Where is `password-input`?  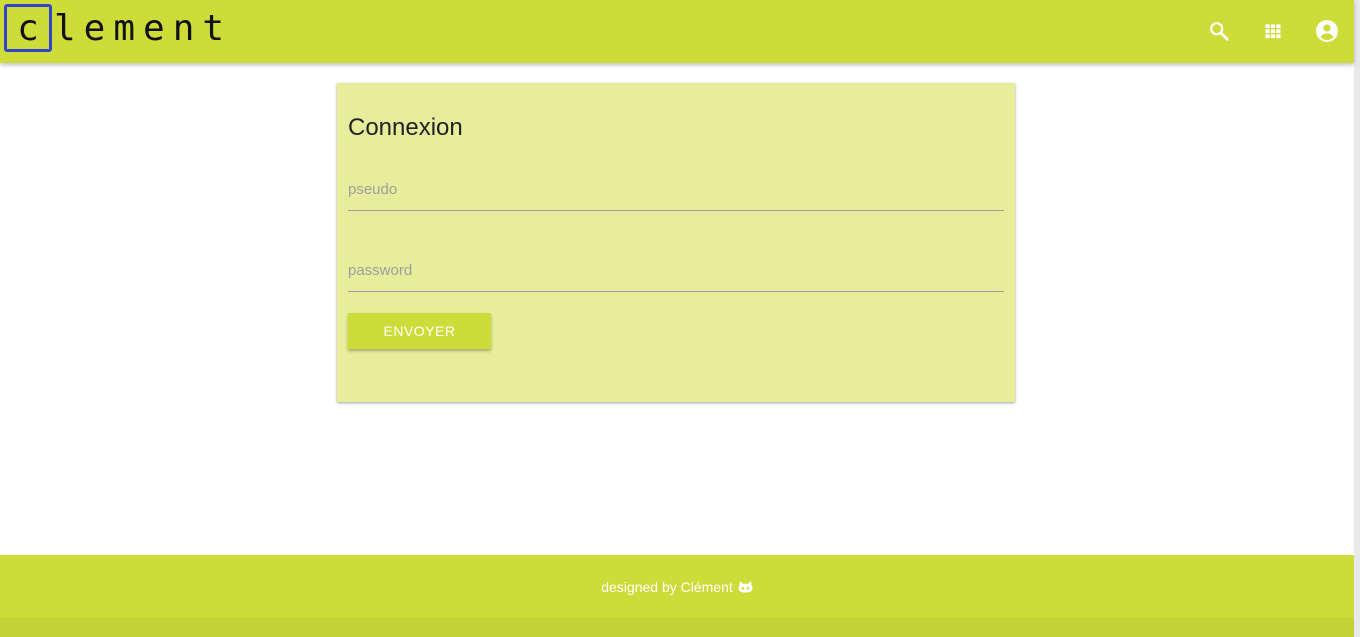
password-input is located at coordinates (676, 276).